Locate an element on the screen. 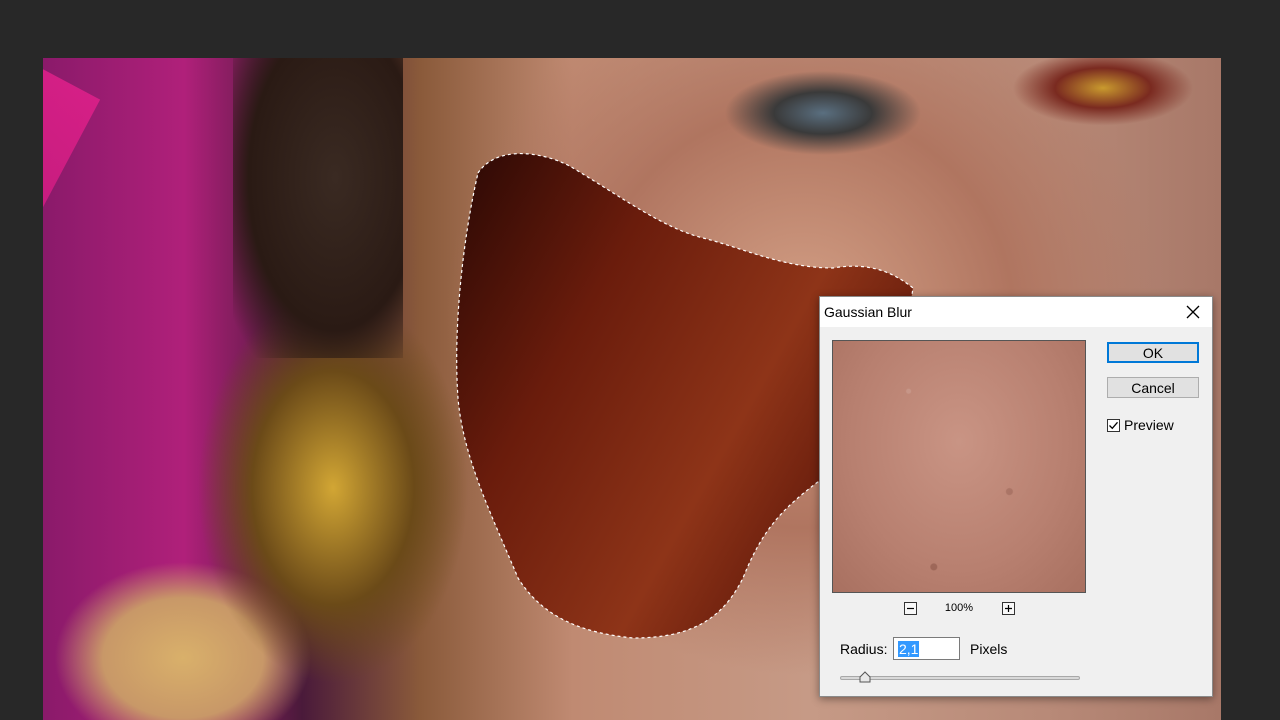  zoom-in-icon is located at coordinates (1008, 608).